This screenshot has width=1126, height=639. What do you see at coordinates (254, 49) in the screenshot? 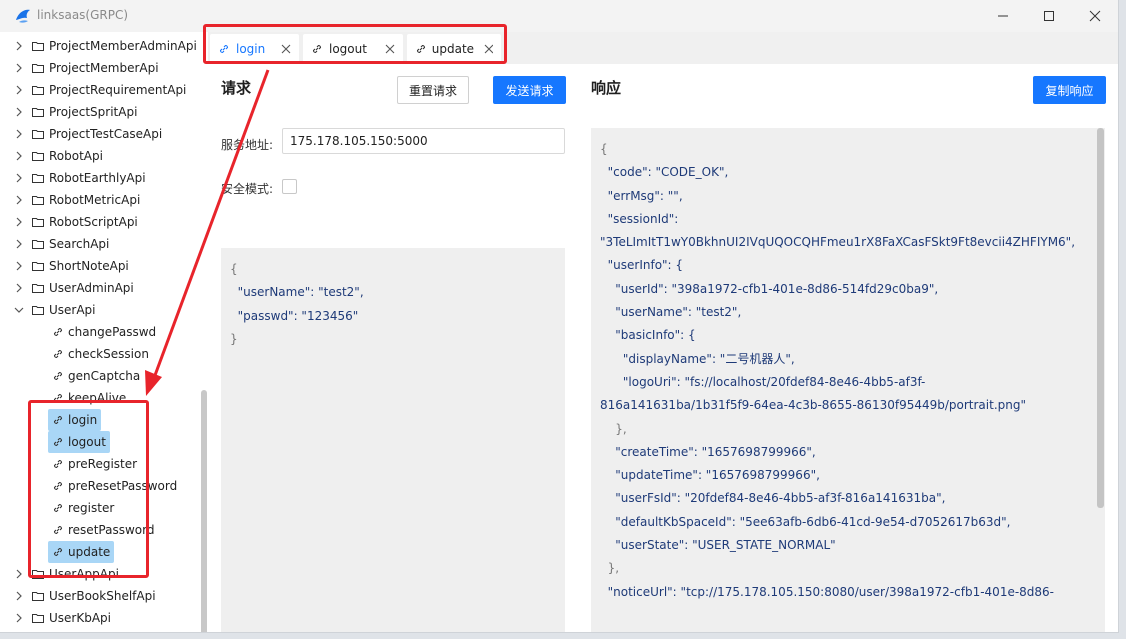
I see `tab-login: login` at bounding box center [254, 49].